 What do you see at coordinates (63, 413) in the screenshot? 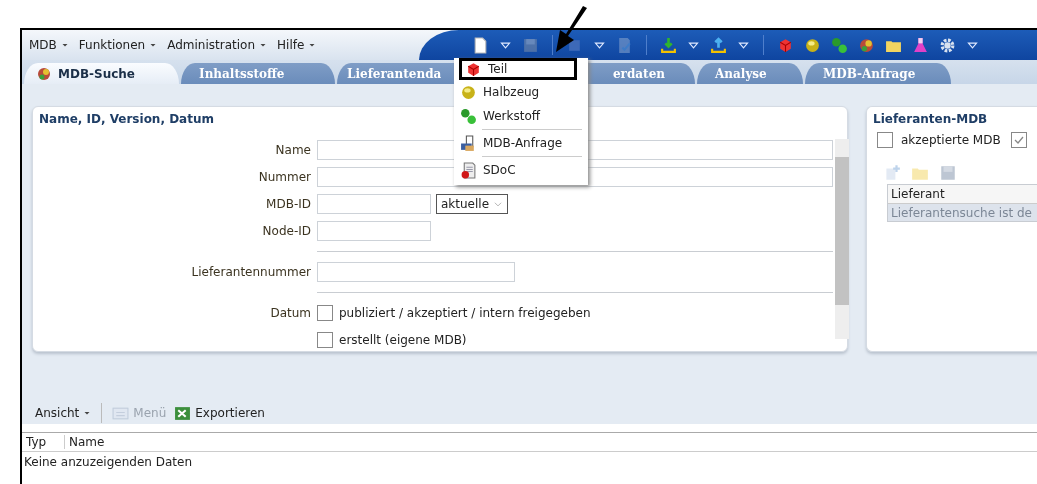
I see `menu-button: Ansicht` at bounding box center [63, 413].